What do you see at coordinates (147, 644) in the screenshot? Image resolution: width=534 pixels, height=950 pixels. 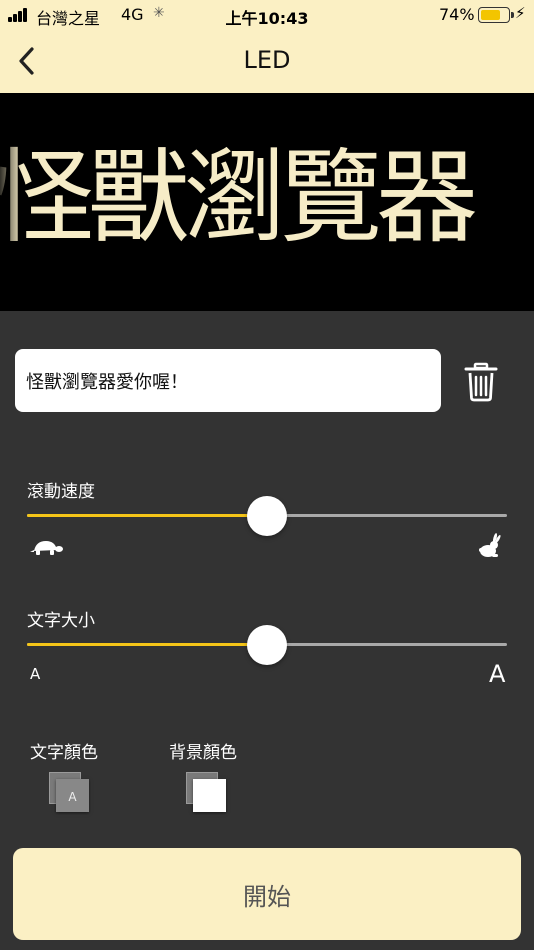 I see `size-track-fill` at bounding box center [147, 644].